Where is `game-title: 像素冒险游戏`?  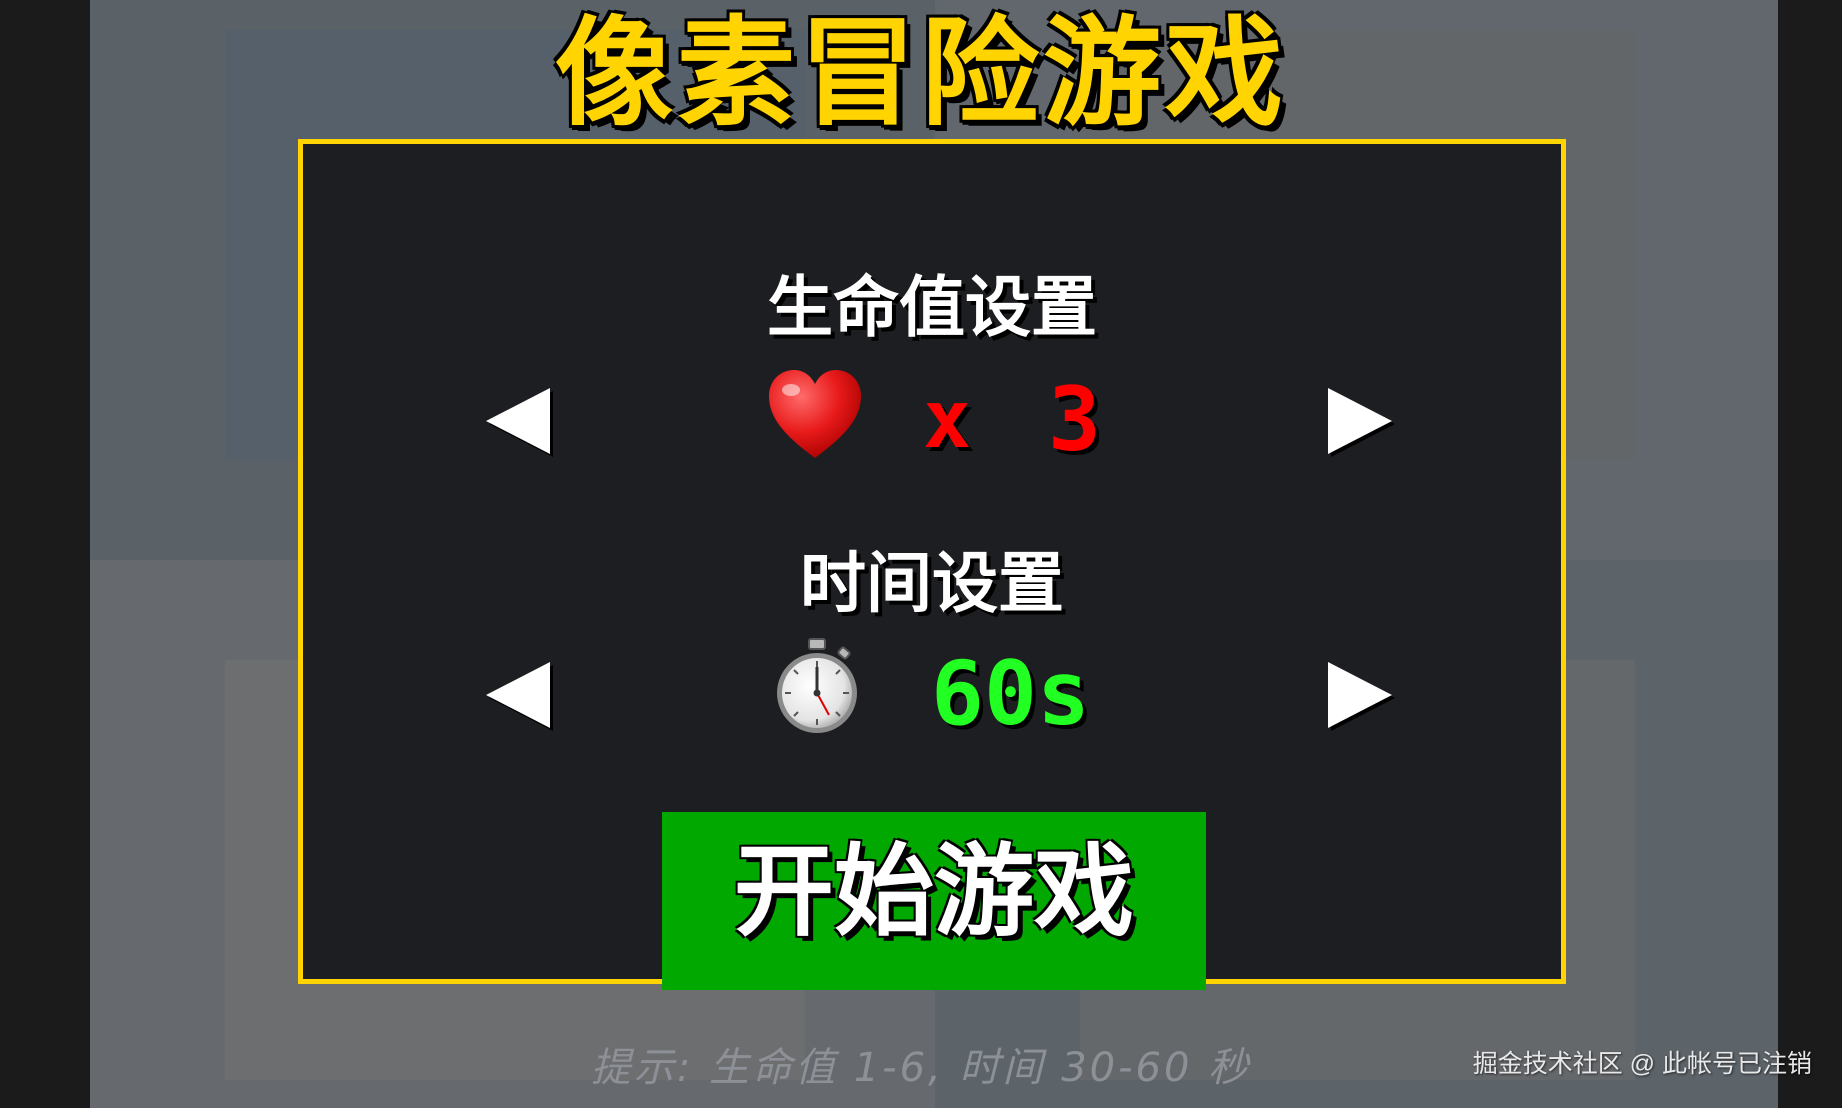
game-title: 像素冒险游戏 is located at coordinates (920, 73).